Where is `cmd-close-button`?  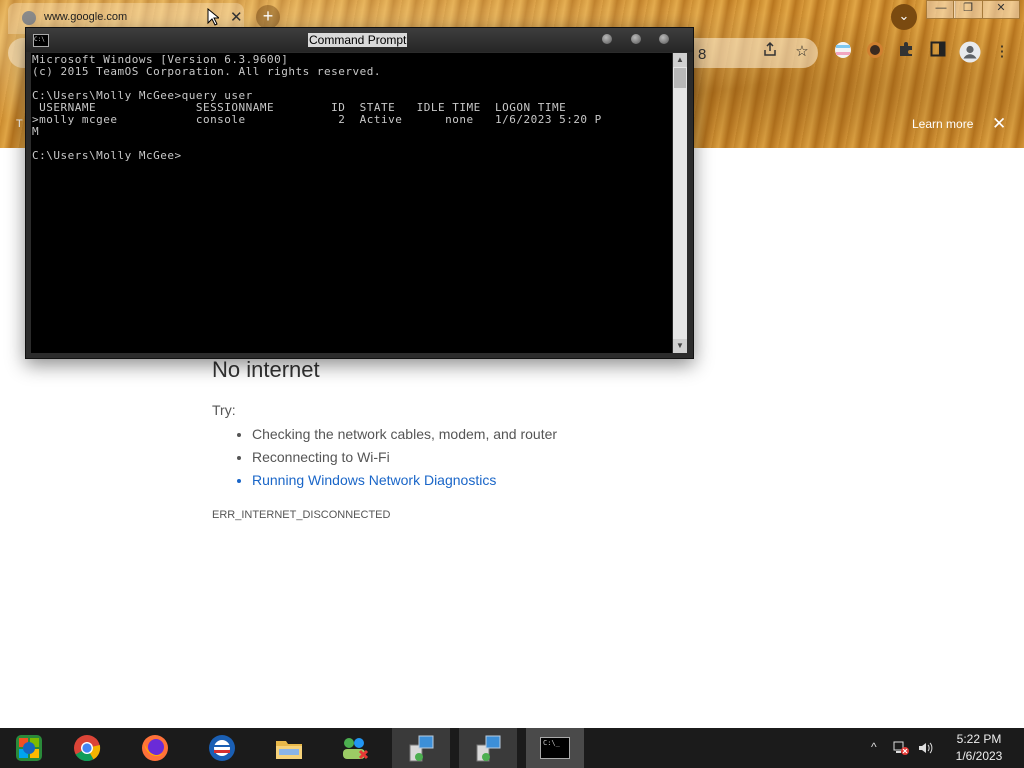 cmd-close-button is located at coordinates (664, 39).